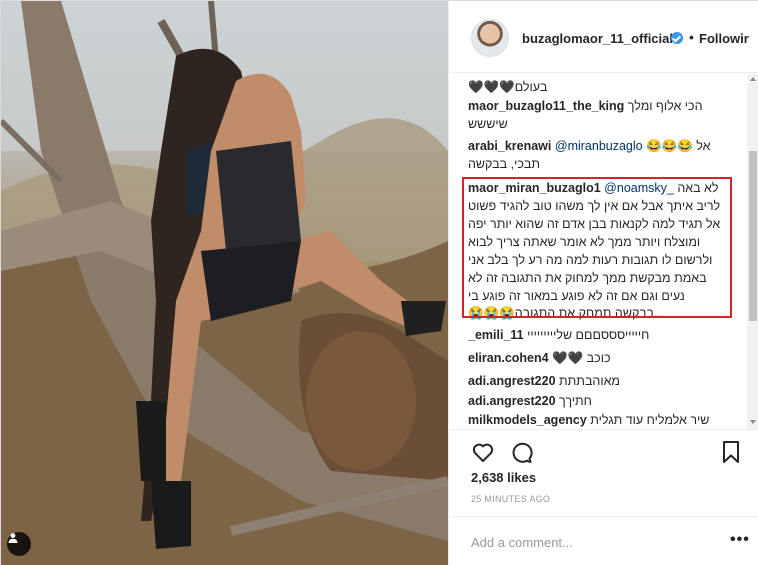 This screenshot has height=565, width=758. What do you see at coordinates (599, 87) in the screenshot?
I see `comment-item: בעולם🖤🖤🖤` at bounding box center [599, 87].